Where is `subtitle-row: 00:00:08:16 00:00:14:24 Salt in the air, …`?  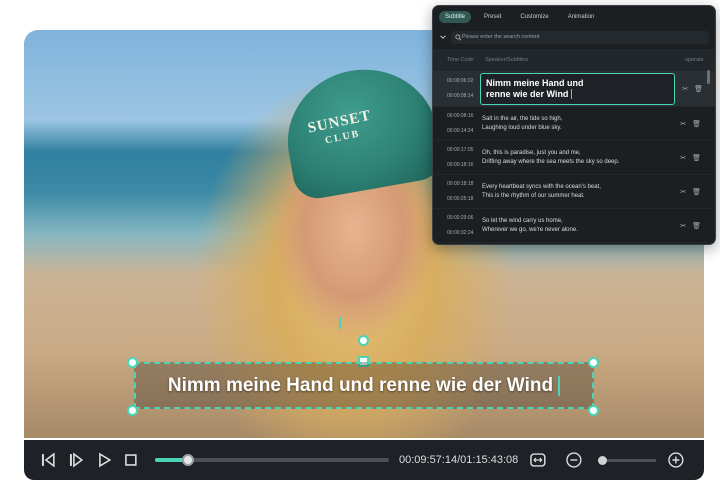
subtitle-row: 00:00:08:16 00:00:14:24 Salt in the air, … is located at coordinates (574, 124).